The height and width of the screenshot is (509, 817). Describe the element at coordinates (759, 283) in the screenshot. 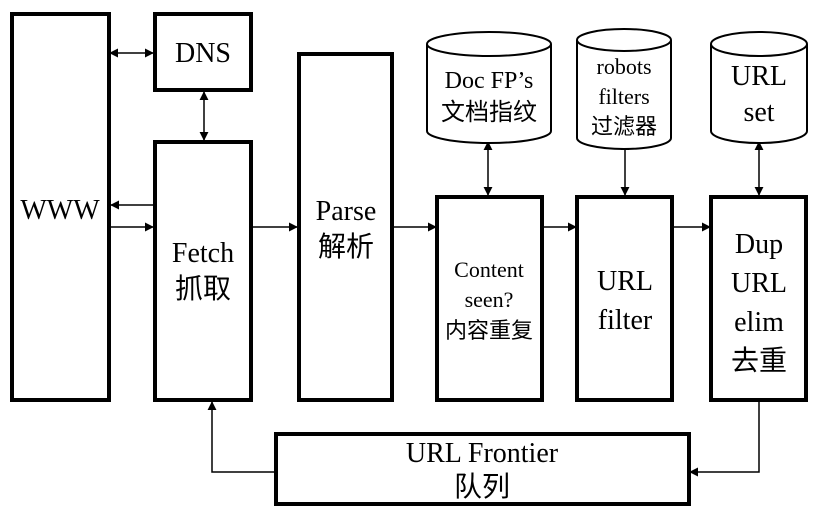

I see `dup-url-elim-label-2: URL` at that location.